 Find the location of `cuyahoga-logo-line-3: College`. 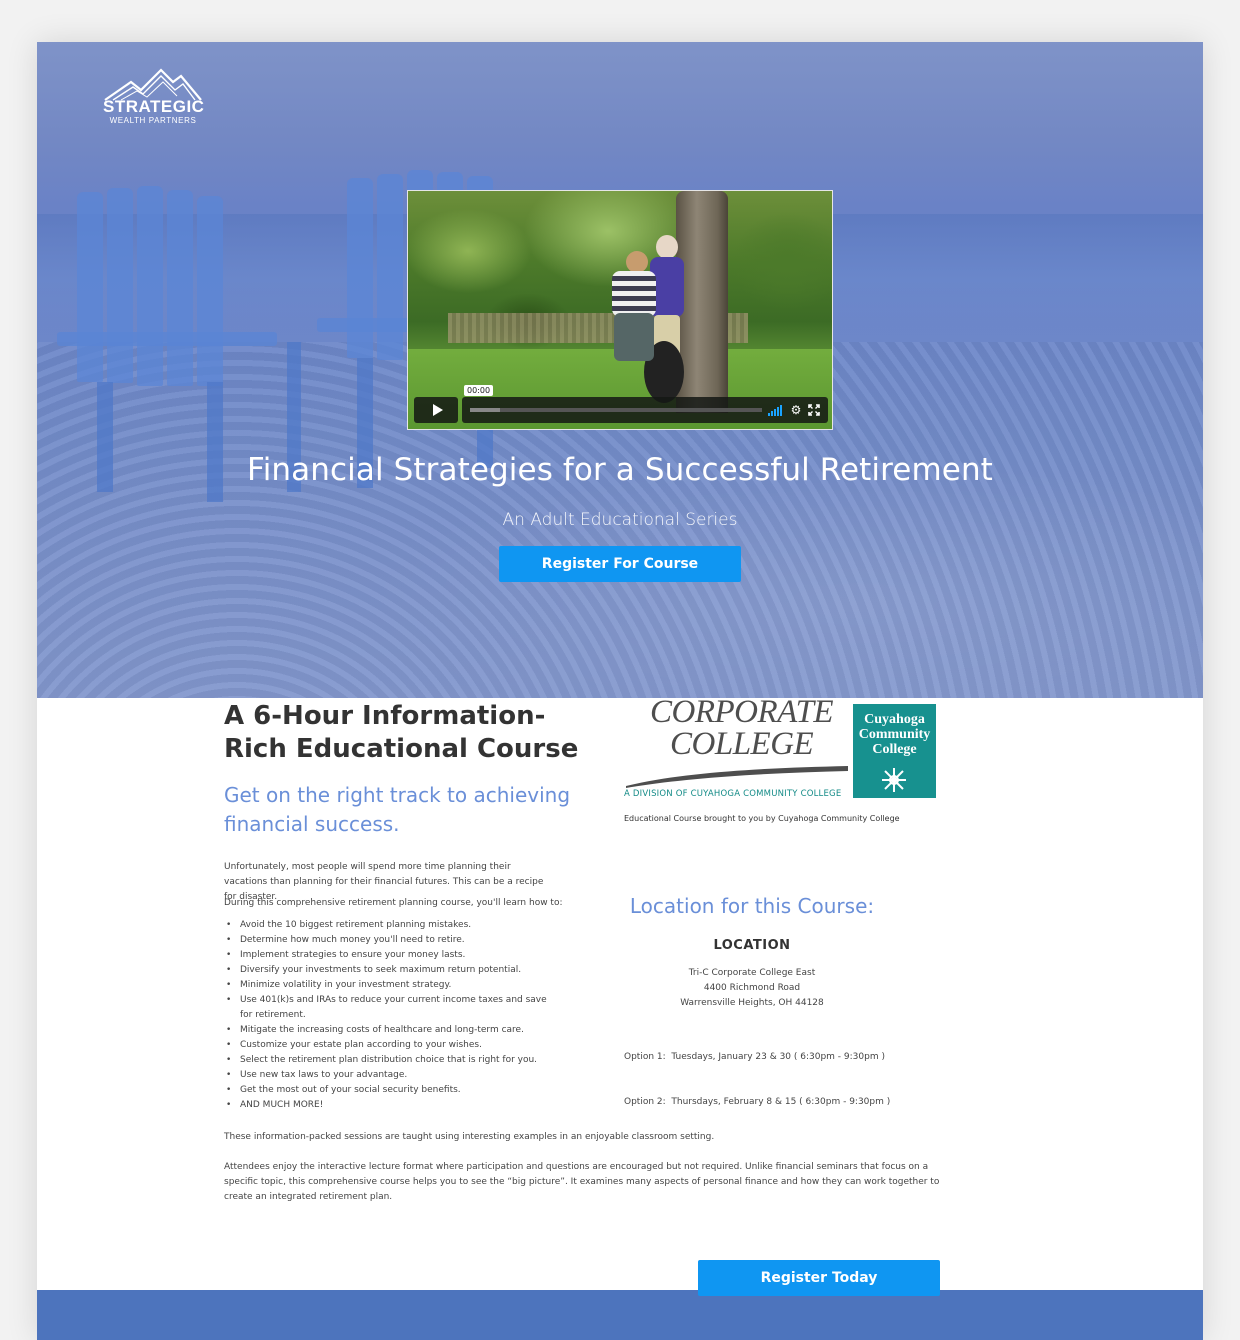

cuyahoga-logo-line-3: College is located at coordinates (894, 749).